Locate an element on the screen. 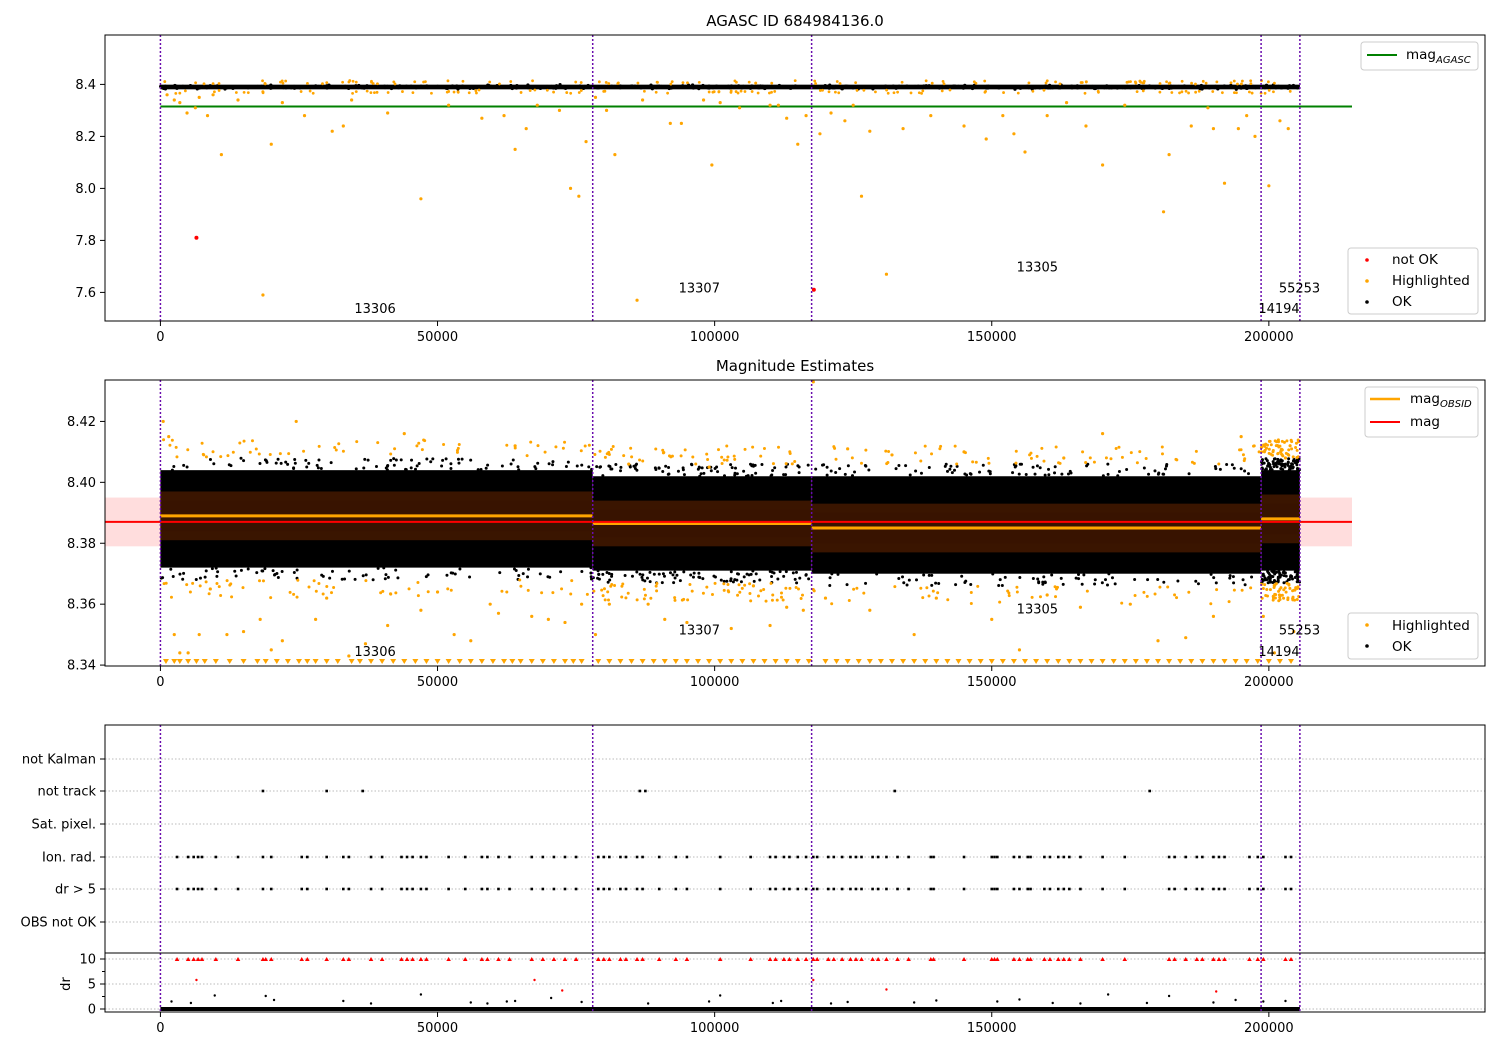  magnitude-legend-upper: magOBSID mag is located at coordinates (1421, 412).